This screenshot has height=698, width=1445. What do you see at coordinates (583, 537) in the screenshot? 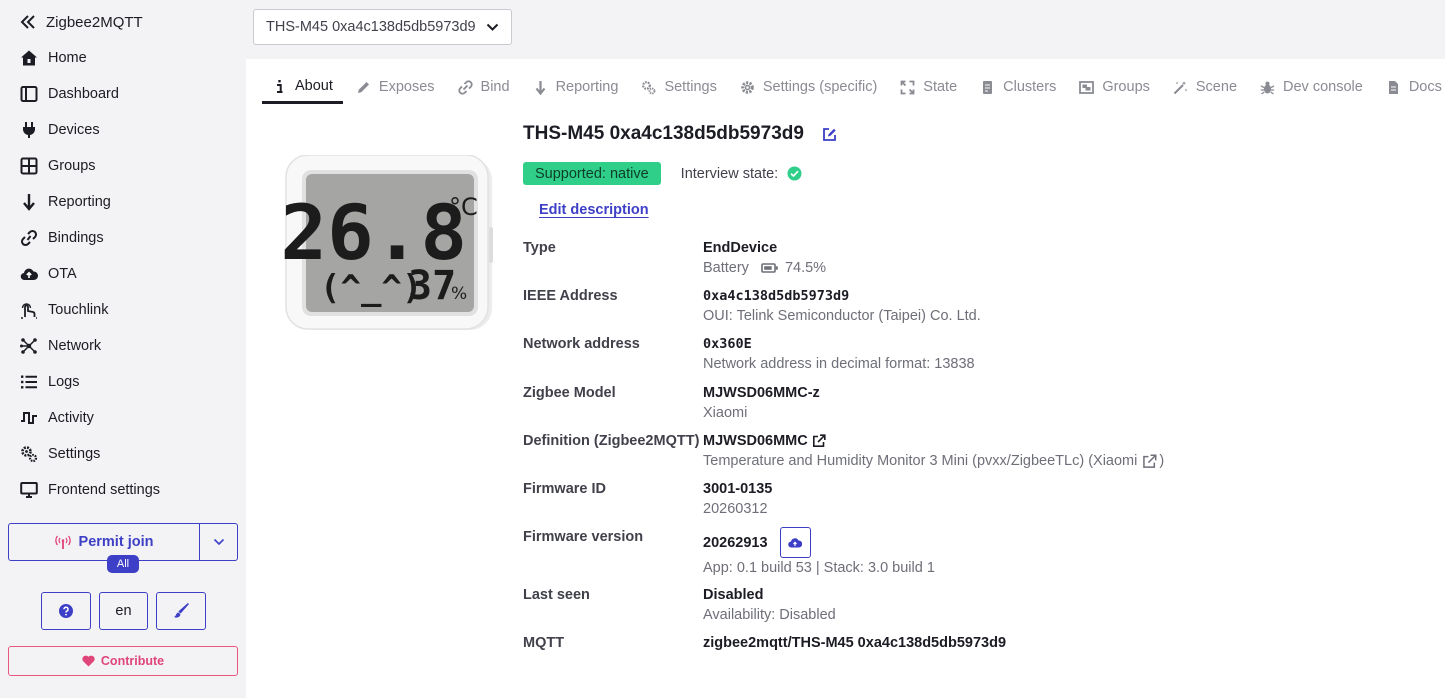
I see `info-label: Firmware version` at bounding box center [583, 537].